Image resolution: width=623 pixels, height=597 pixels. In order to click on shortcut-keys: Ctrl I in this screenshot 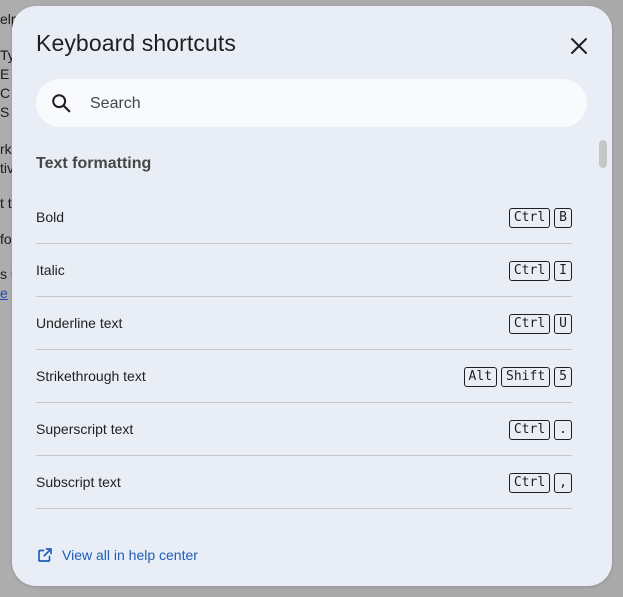, I will do `click(540, 271)`.